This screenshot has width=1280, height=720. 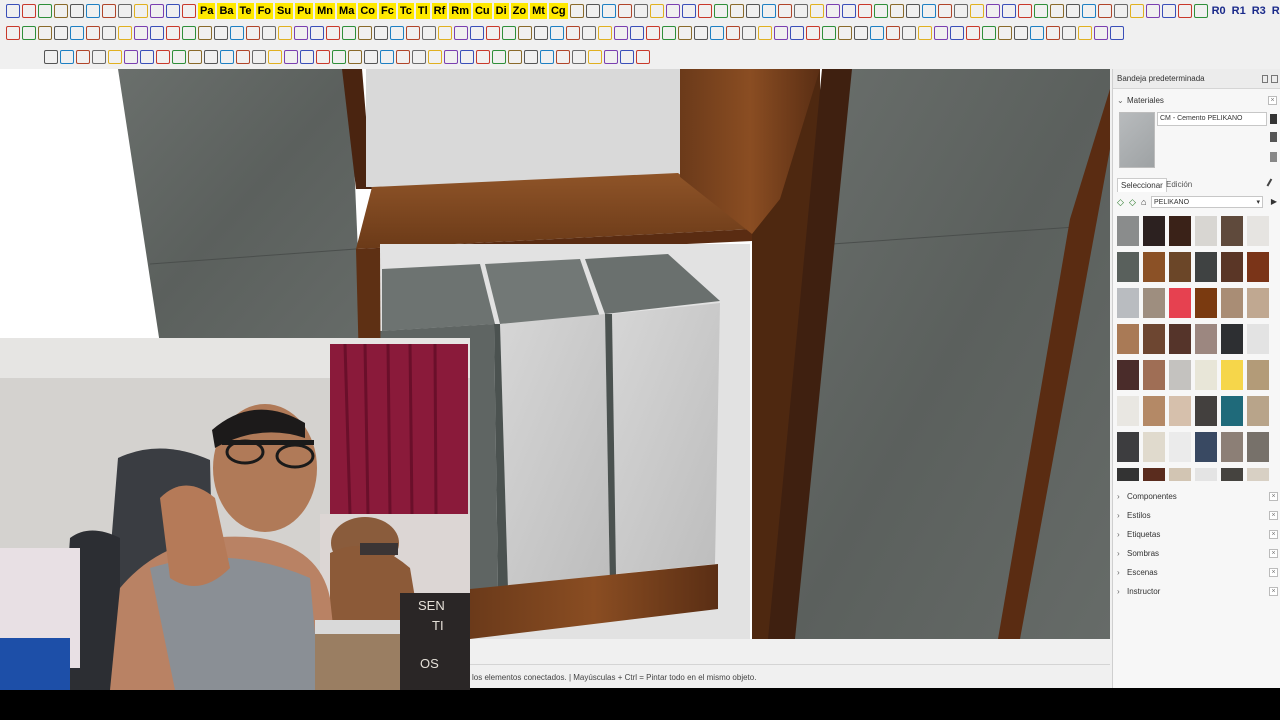 What do you see at coordinates (558, 11) in the screenshot?
I see `shortcut-label-button: Cg` at bounding box center [558, 11].